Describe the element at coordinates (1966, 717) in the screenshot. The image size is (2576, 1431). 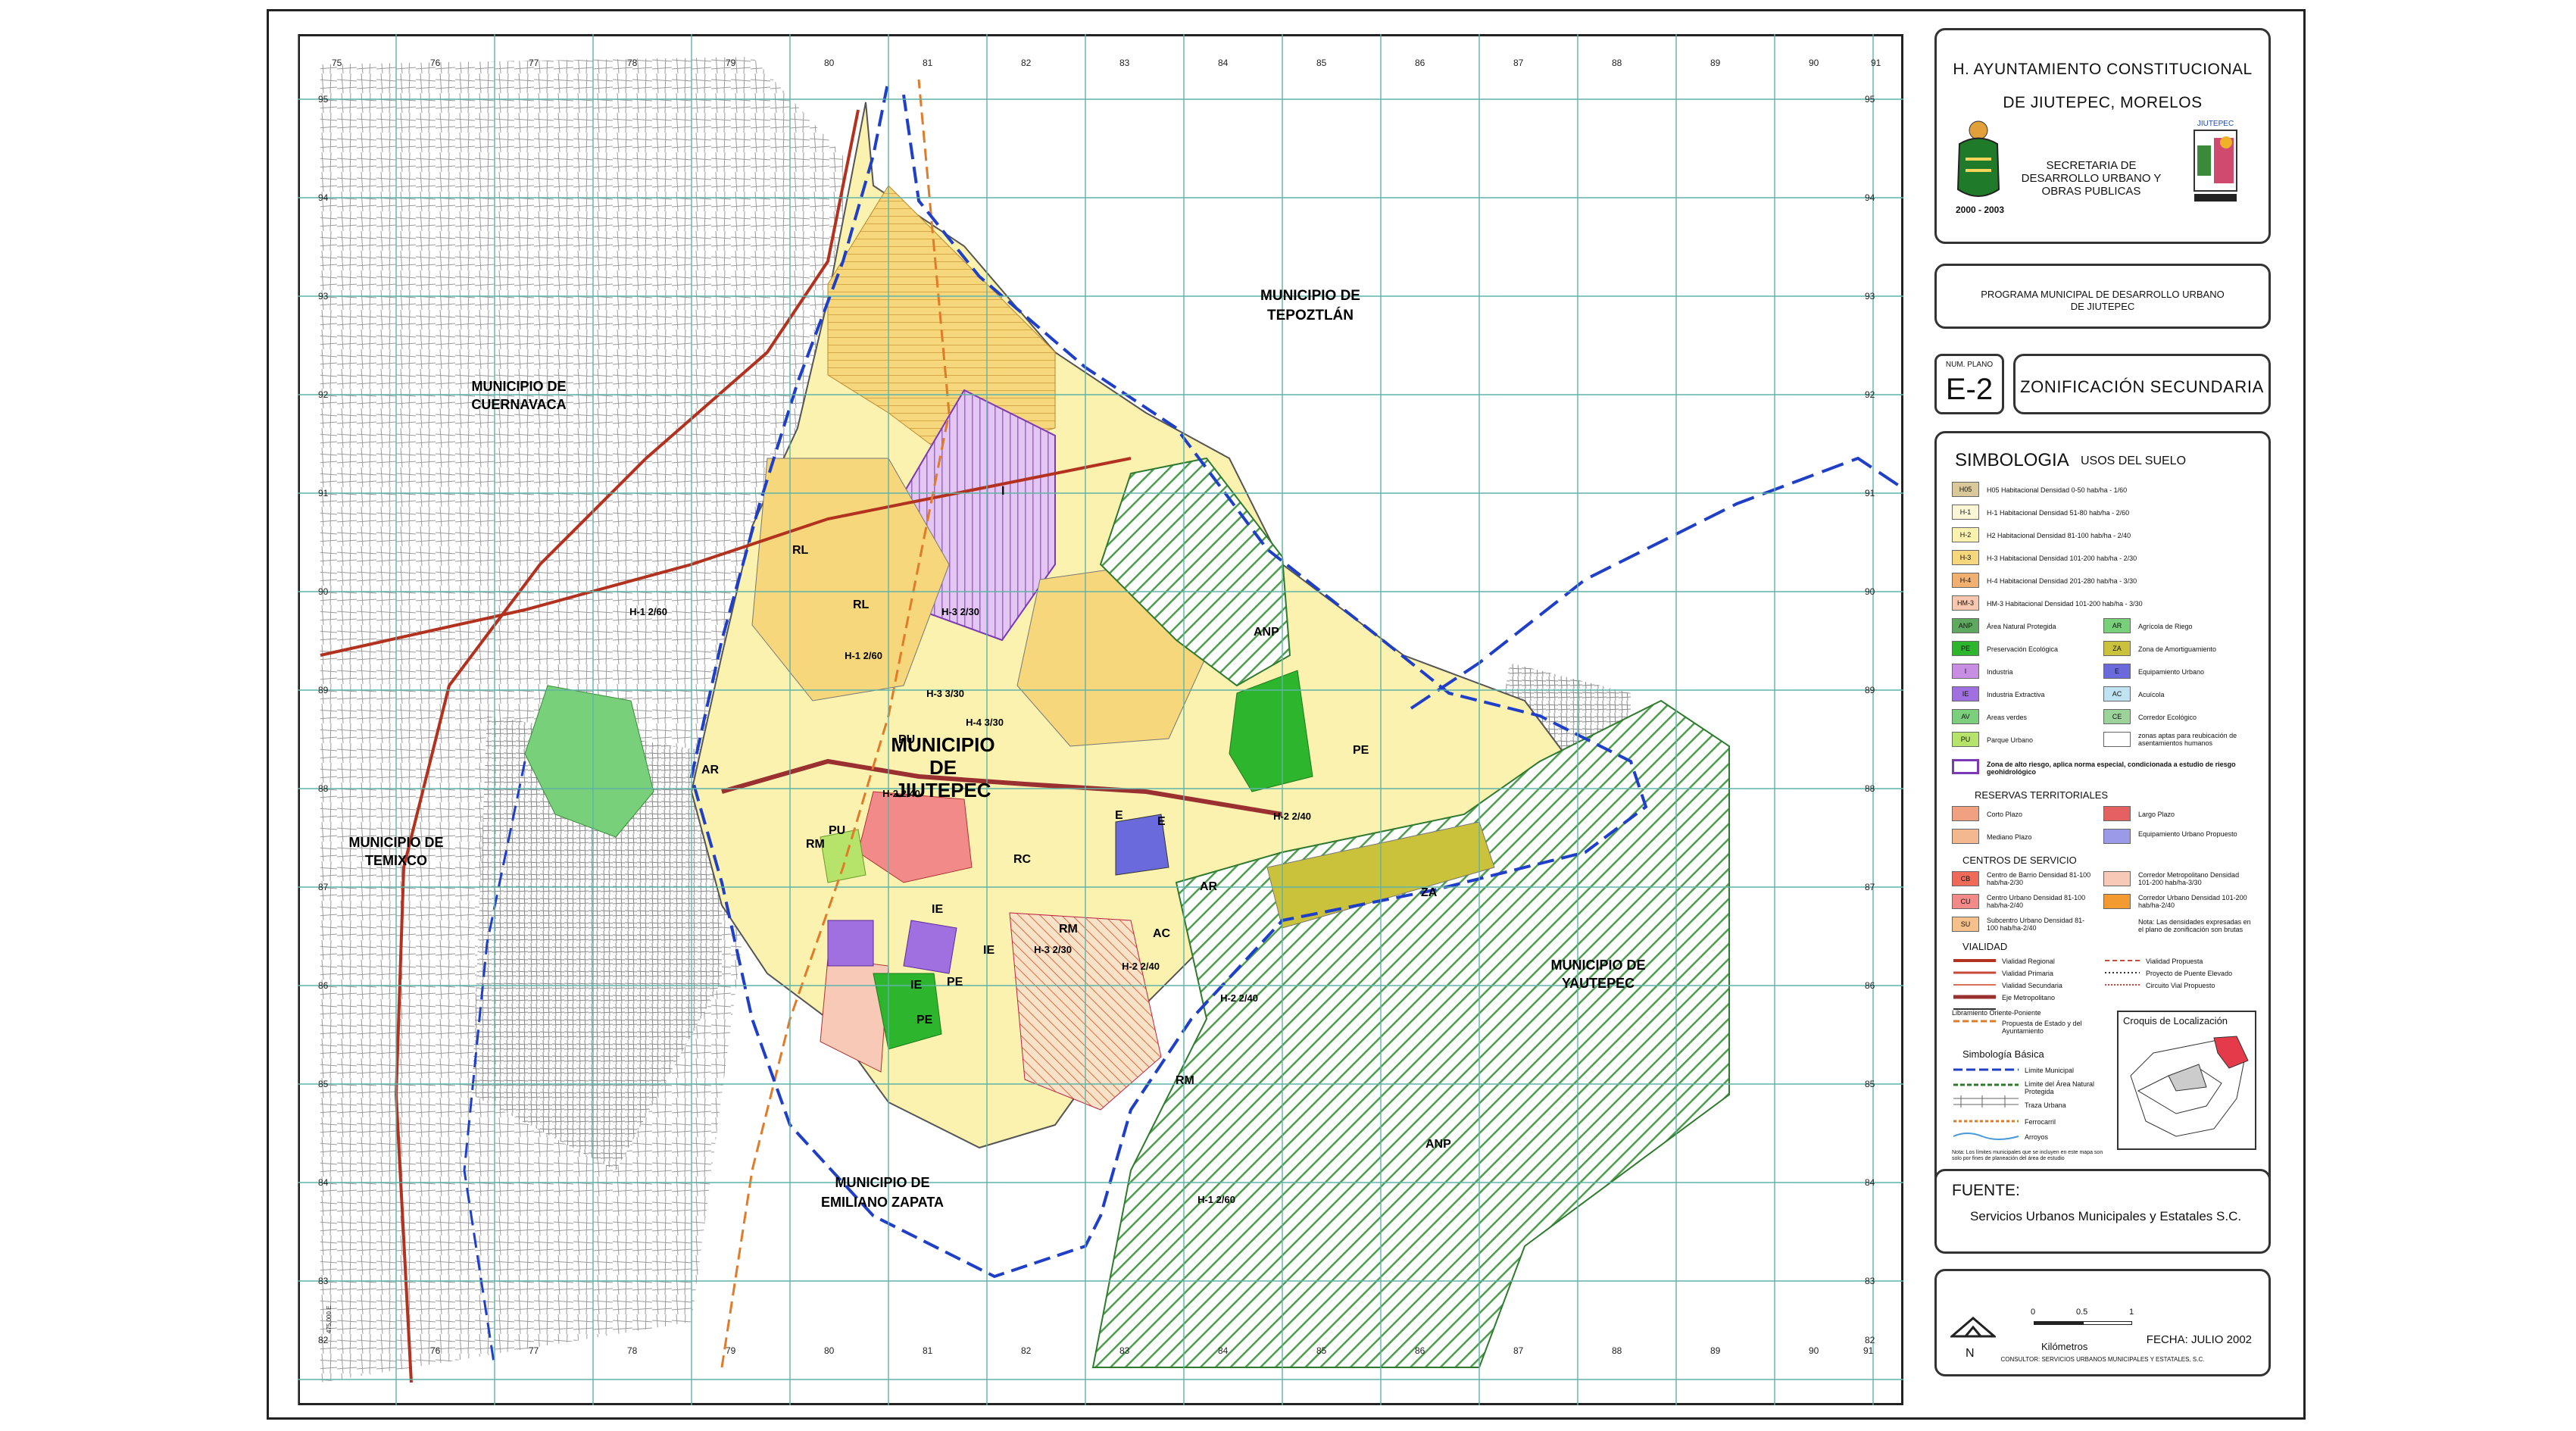
I see `legend-swatch-av: AV` at that location.